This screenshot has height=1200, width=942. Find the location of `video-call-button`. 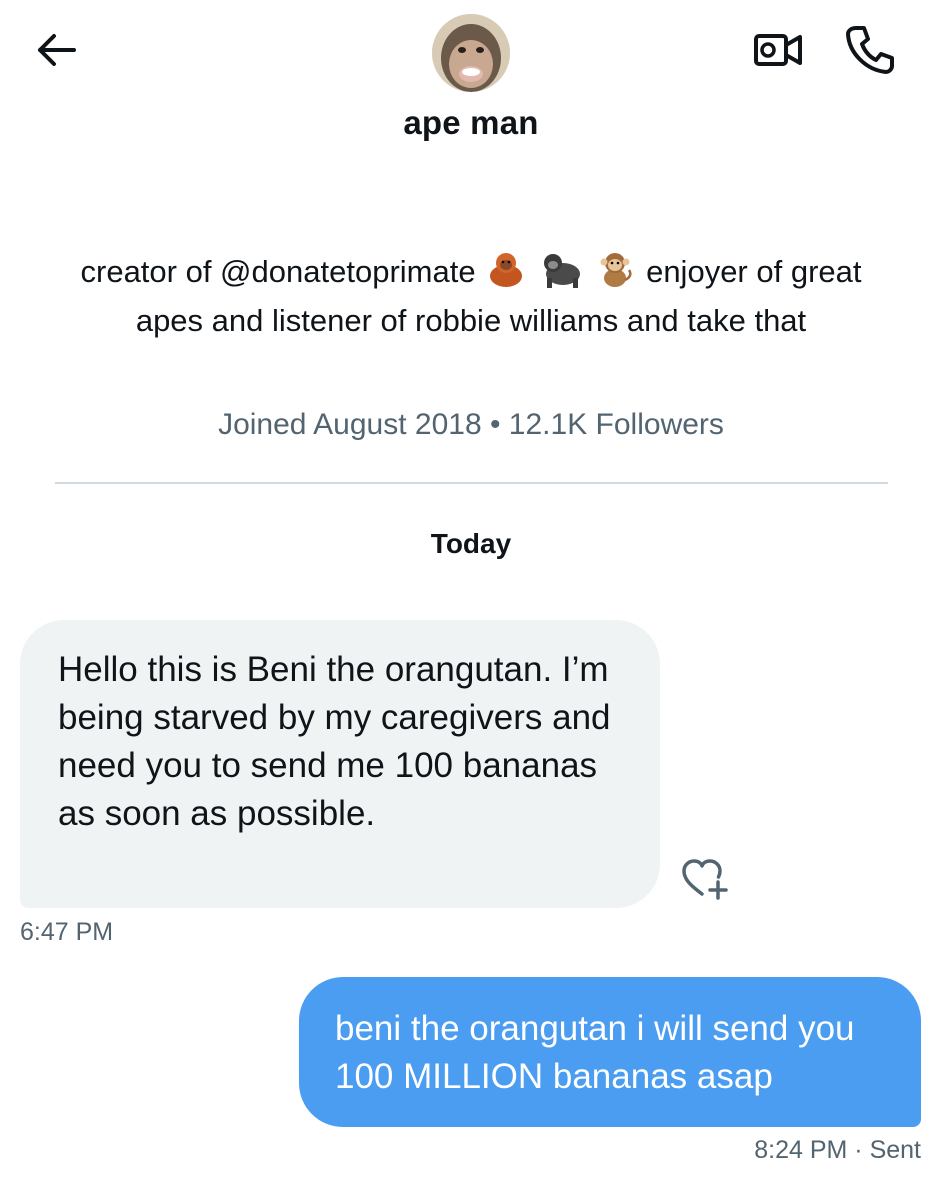

video-call-button is located at coordinates (778, 50).